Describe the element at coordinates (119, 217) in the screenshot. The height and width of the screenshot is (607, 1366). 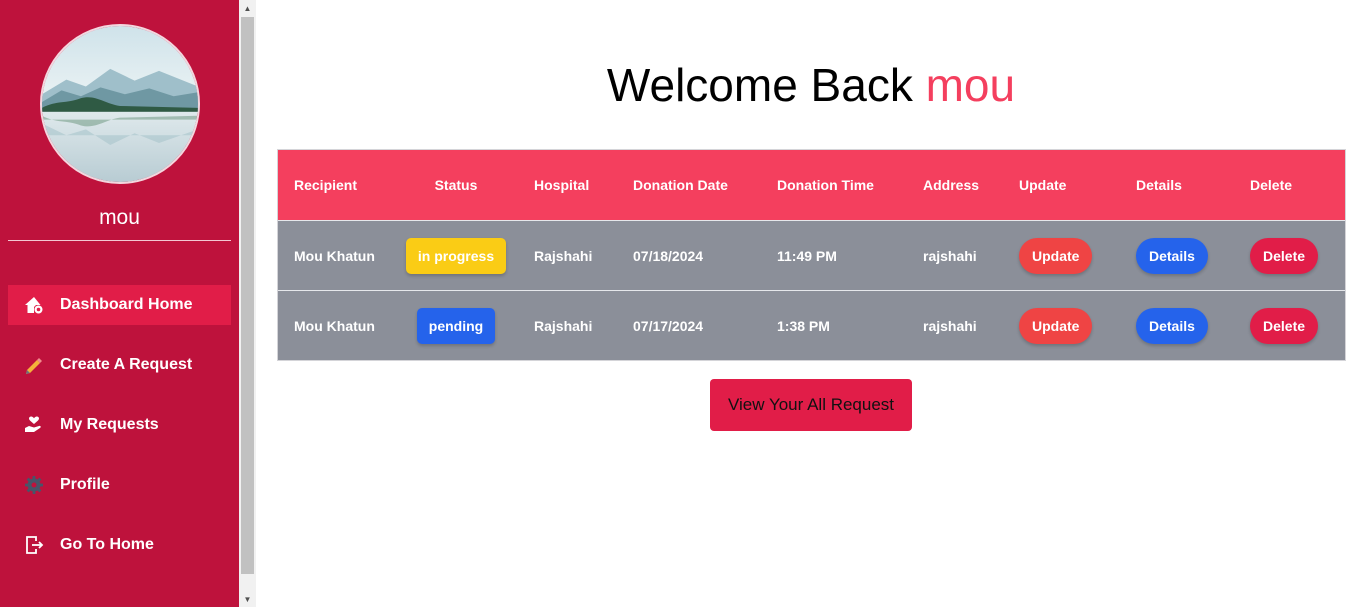
I see `sidebar-username: mou` at that location.